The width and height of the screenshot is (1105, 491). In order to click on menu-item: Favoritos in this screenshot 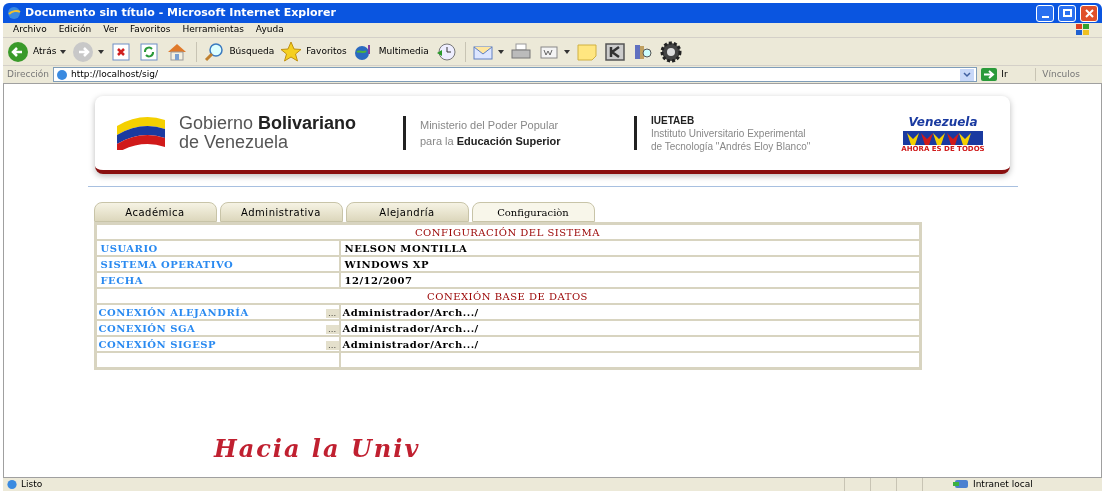, I will do `click(150, 30)`.